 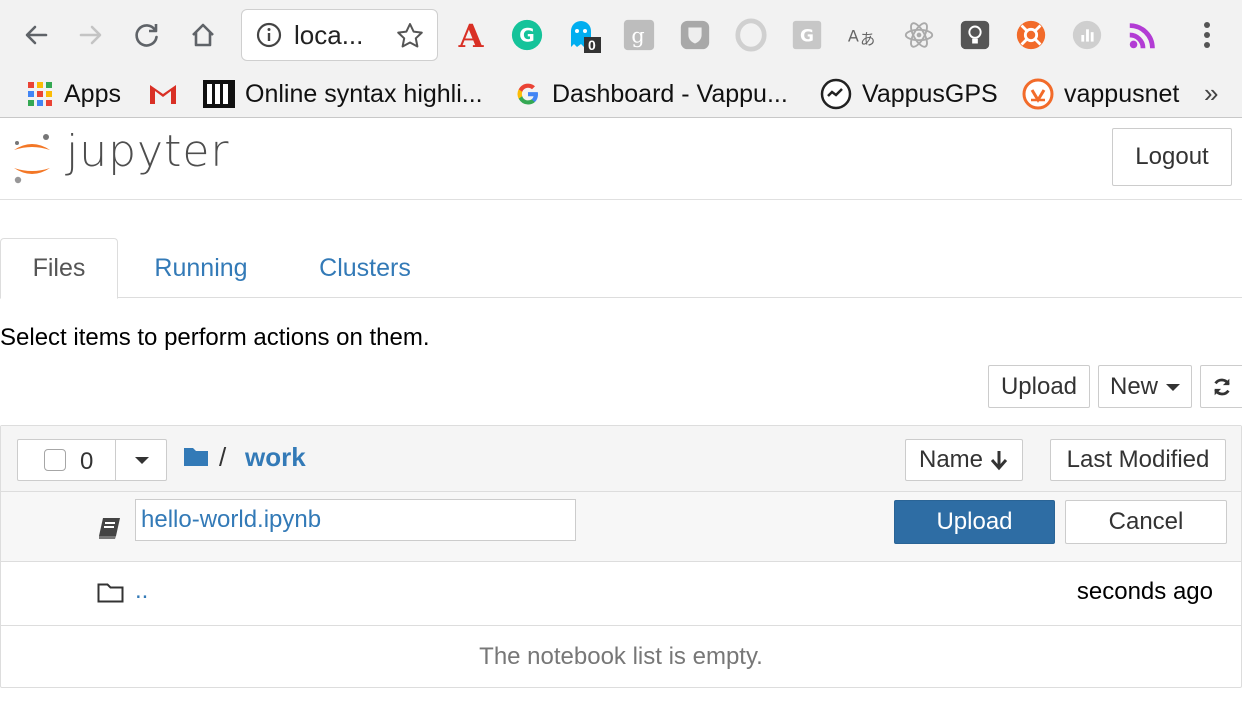 I want to click on sort-modified-button: Last Modified, so click(x=1138, y=460).